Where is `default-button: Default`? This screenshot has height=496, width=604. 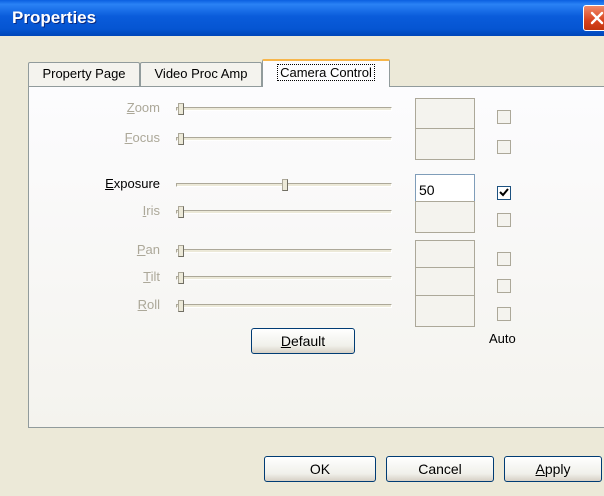 default-button: Default is located at coordinates (303, 341).